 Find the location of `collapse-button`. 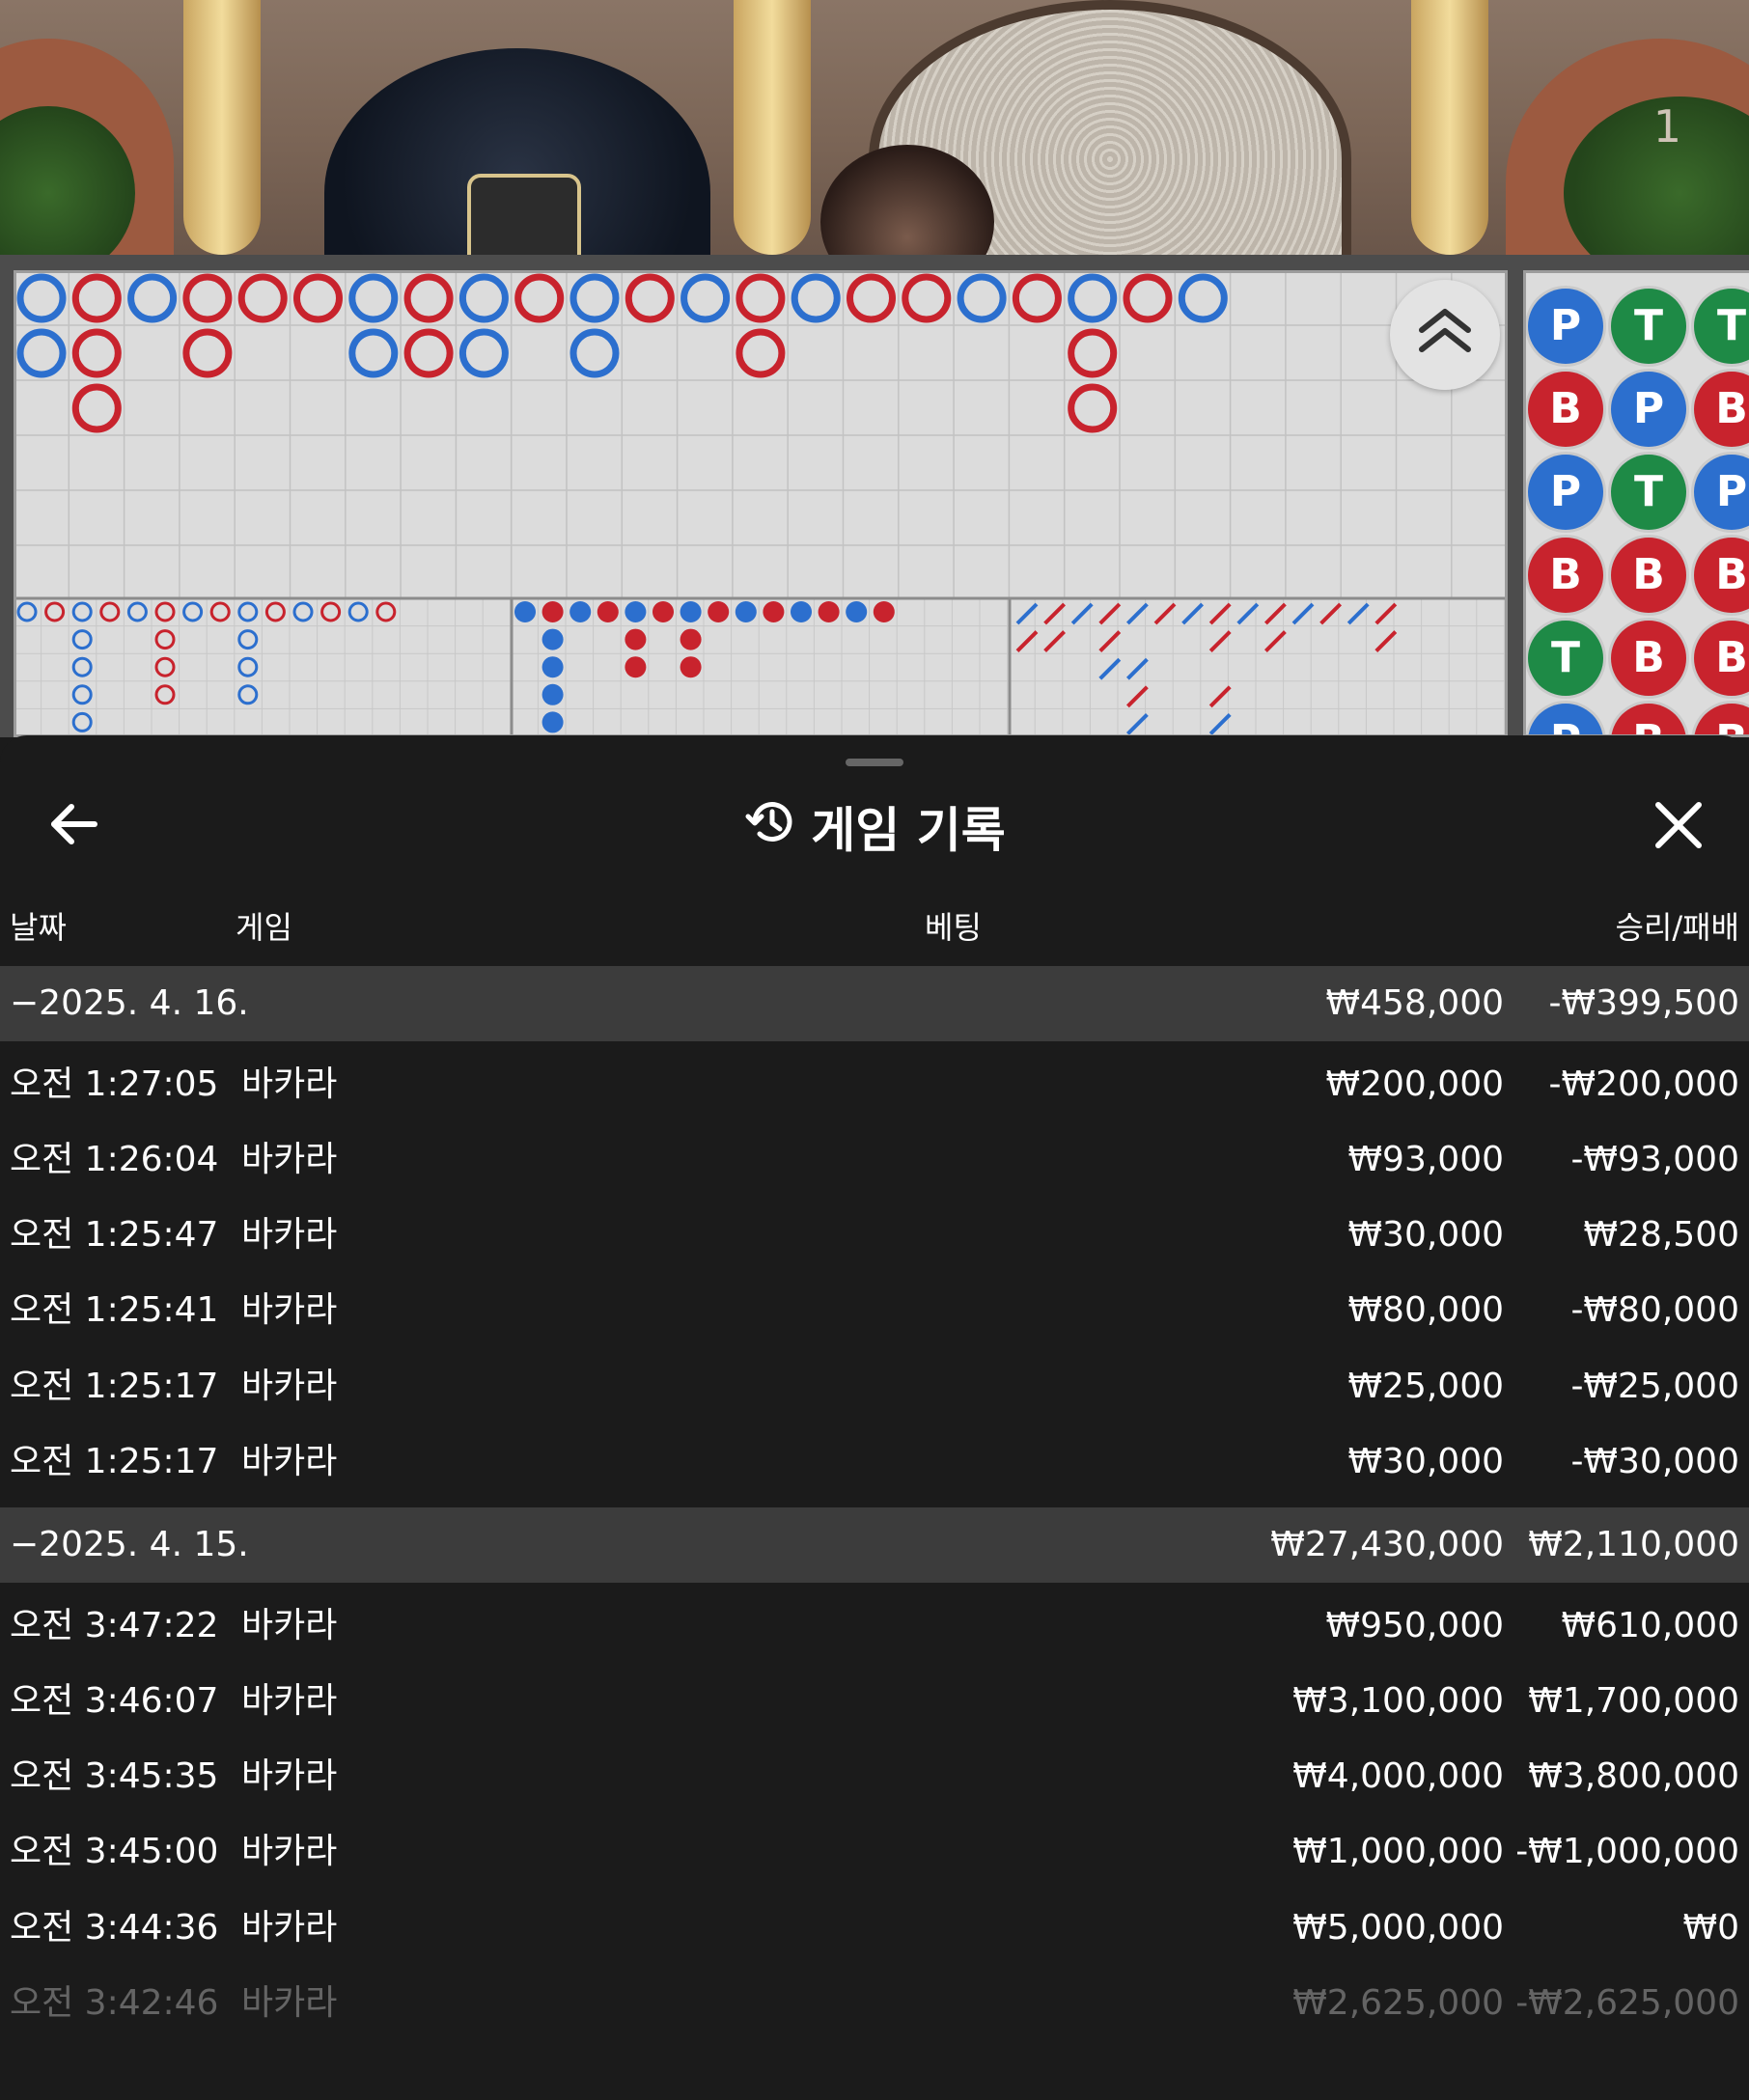

collapse-button is located at coordinates (1445, 335).